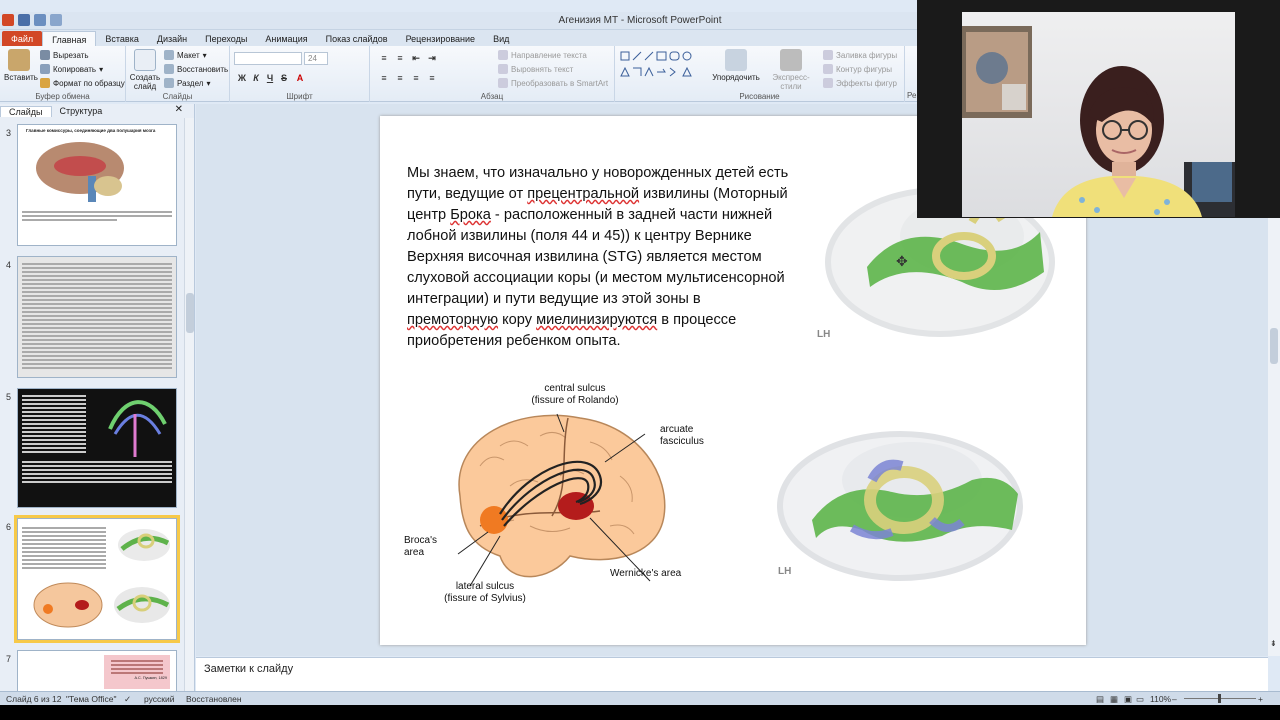 Image resolution: width=1280 pixels, height=720 pixels. I want to click on layout-button: Макет ▾, so click(185, 55).